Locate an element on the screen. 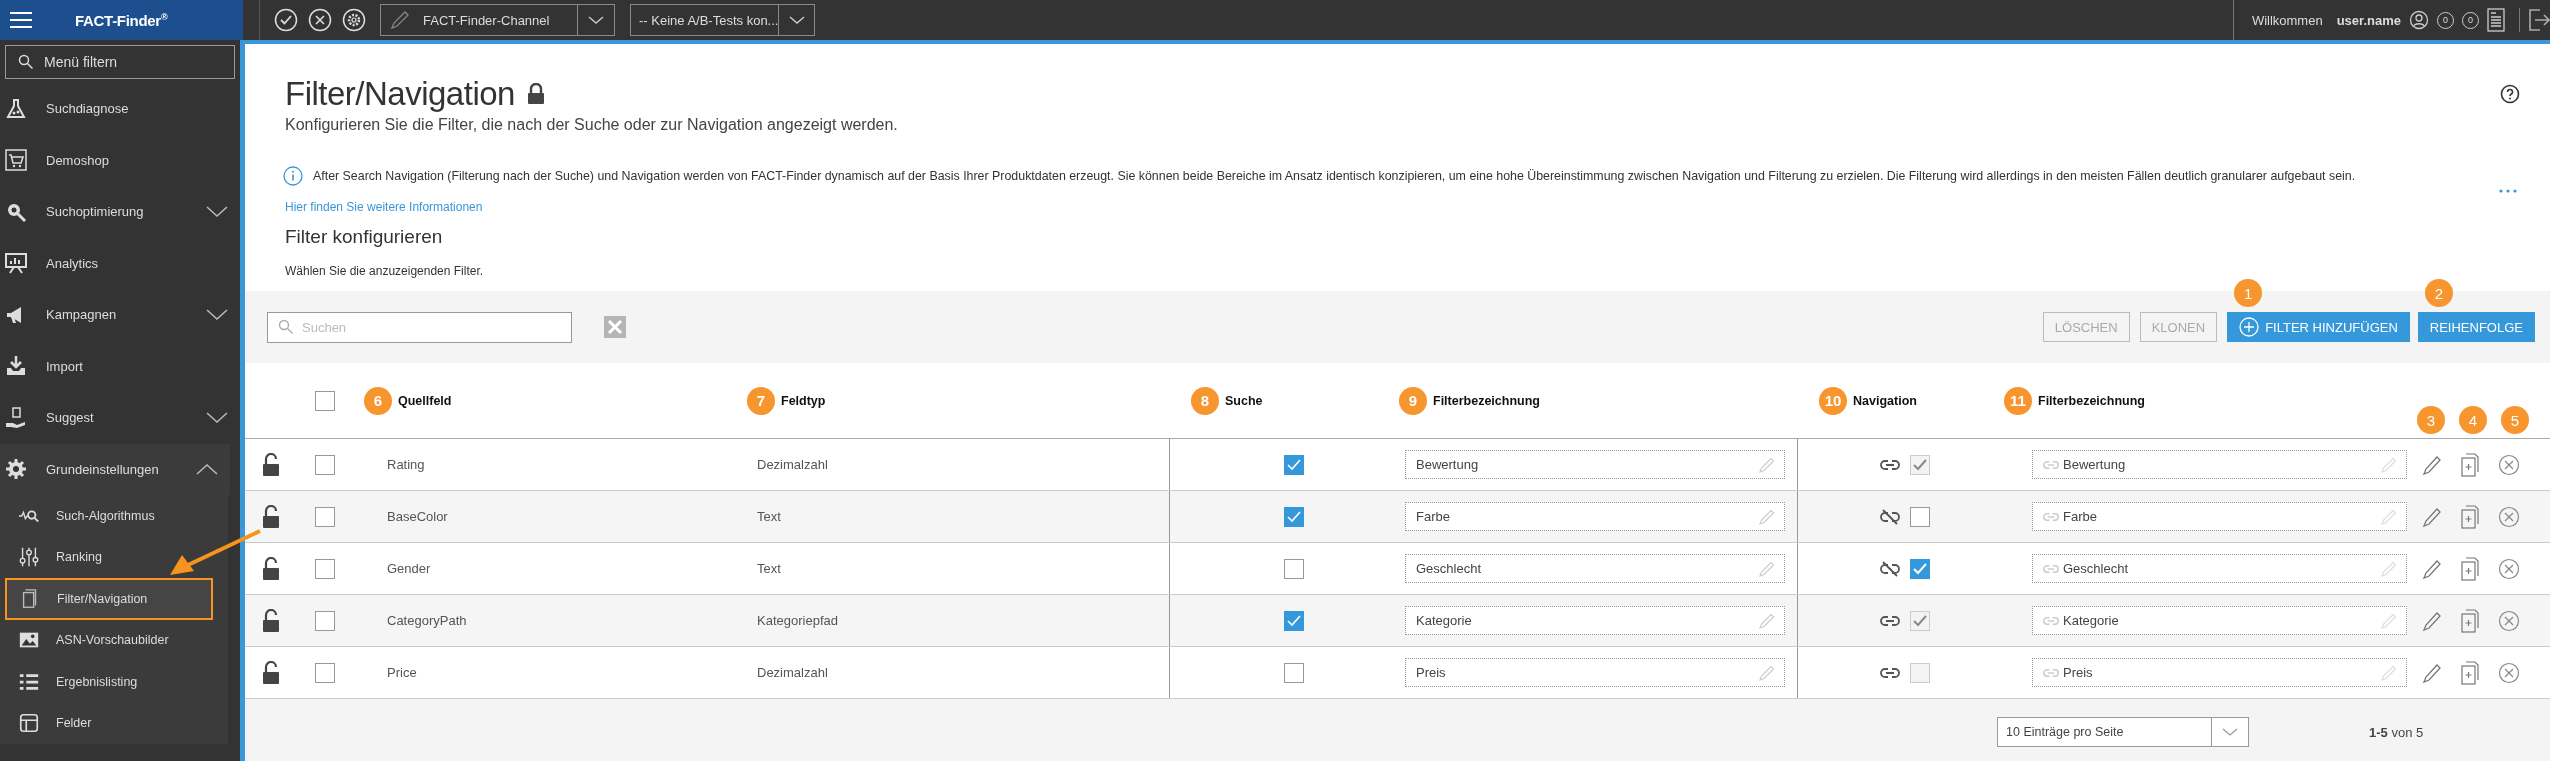 This screenshot has width=2550, height=761. column-header: Suche is located at coordinates (1244, 400).